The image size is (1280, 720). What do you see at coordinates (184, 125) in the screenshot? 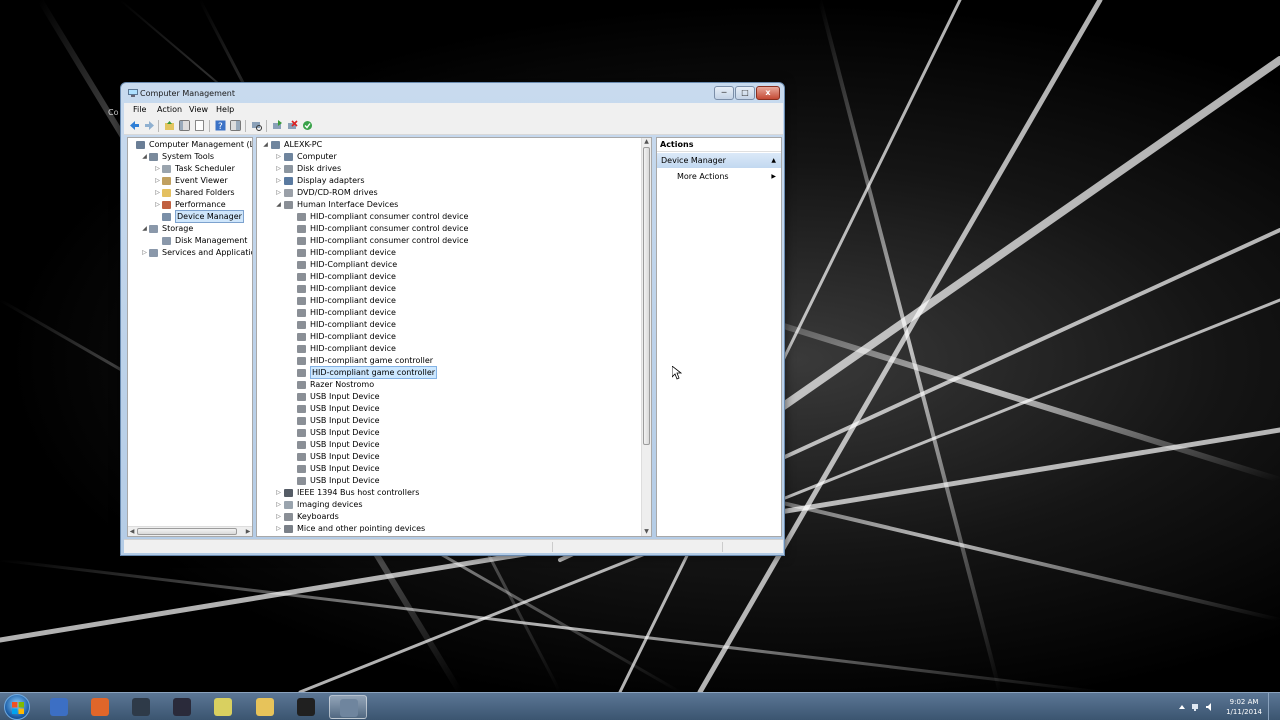
I see `show-hide-console-tree-icon` at bounding box center [184, 125].